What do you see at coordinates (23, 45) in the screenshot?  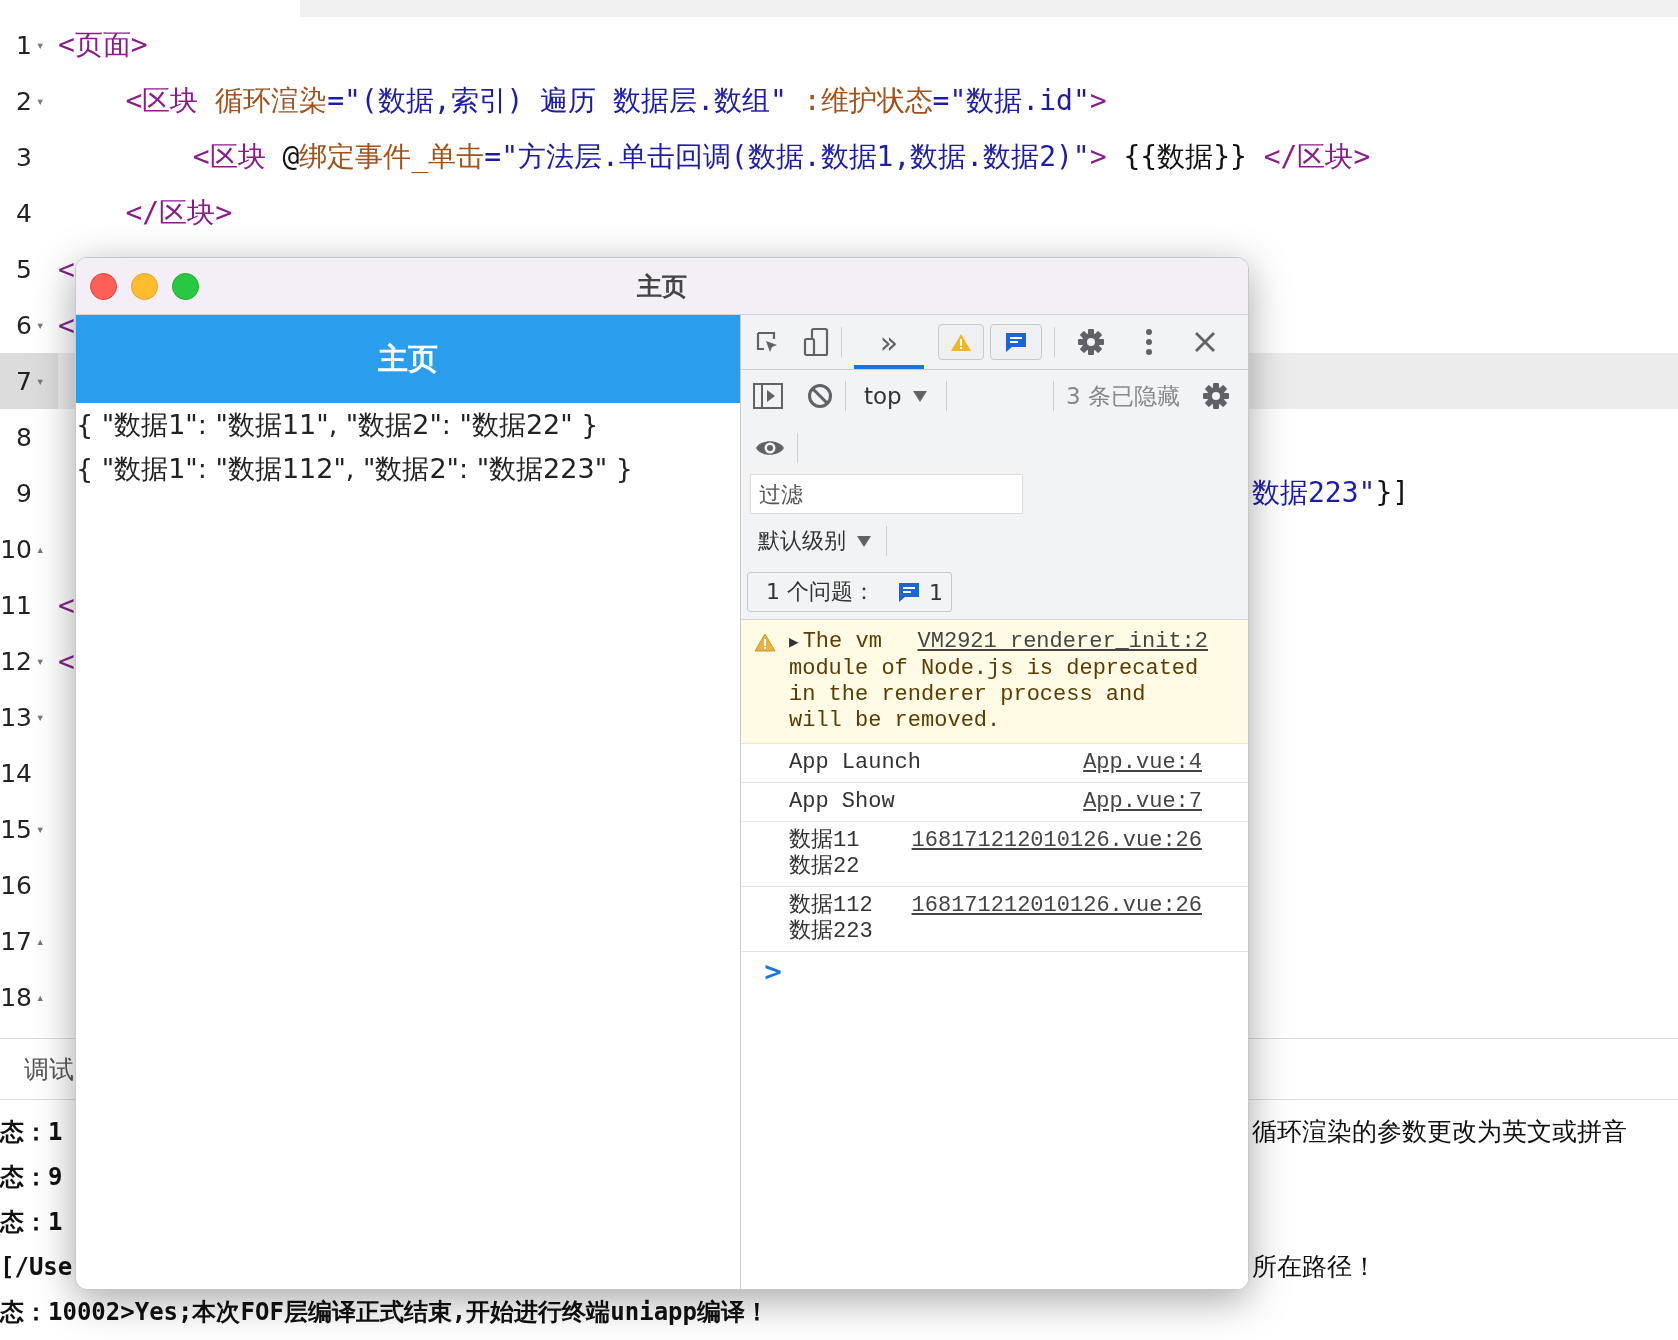 I see `line-number: 1` at bounding box center [23, 45].